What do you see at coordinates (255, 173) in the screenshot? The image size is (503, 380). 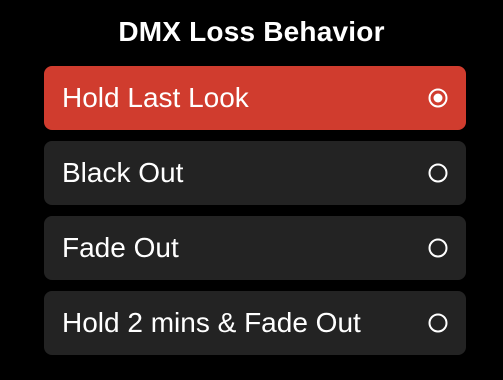 I see `option-black-out: Black Out` at bounding box center [255, 173].